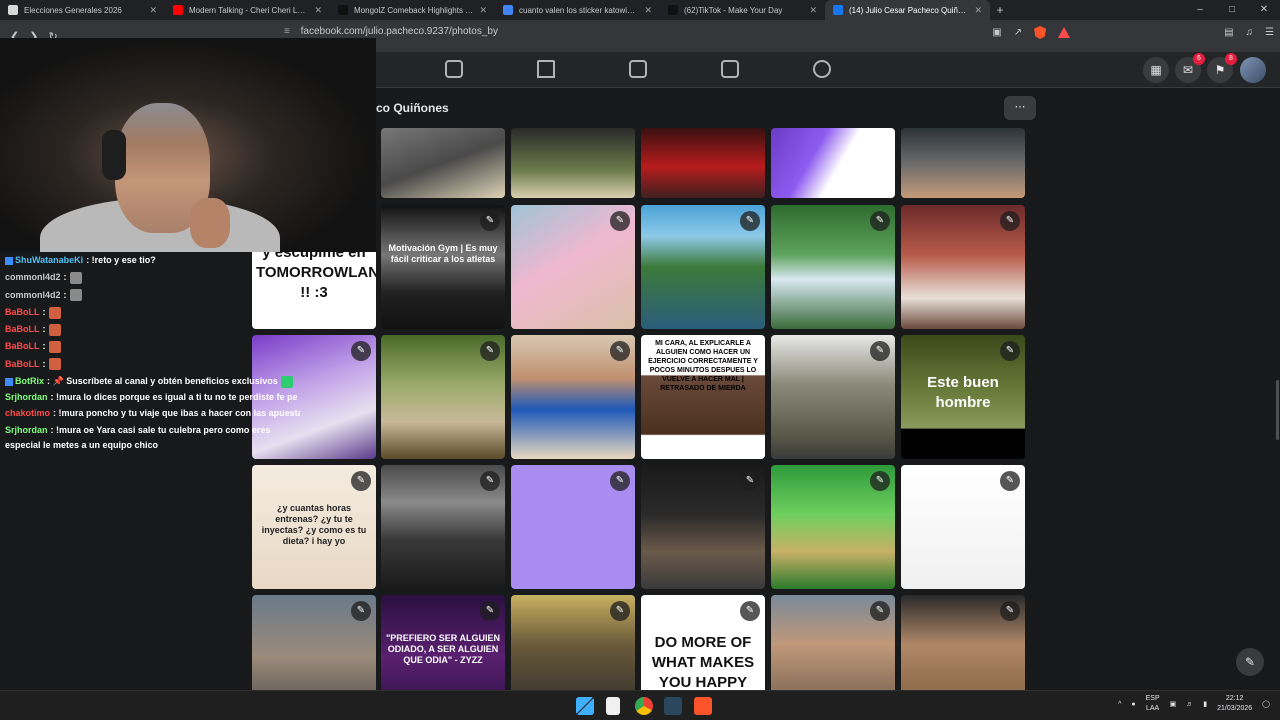 This screenshot has width=1280, height=720. What do you see at coordinates (963, 397) in the screenshot?
I see `photo-thumbnail: Este buen hombre ✎` at bounding box center [963, 397].